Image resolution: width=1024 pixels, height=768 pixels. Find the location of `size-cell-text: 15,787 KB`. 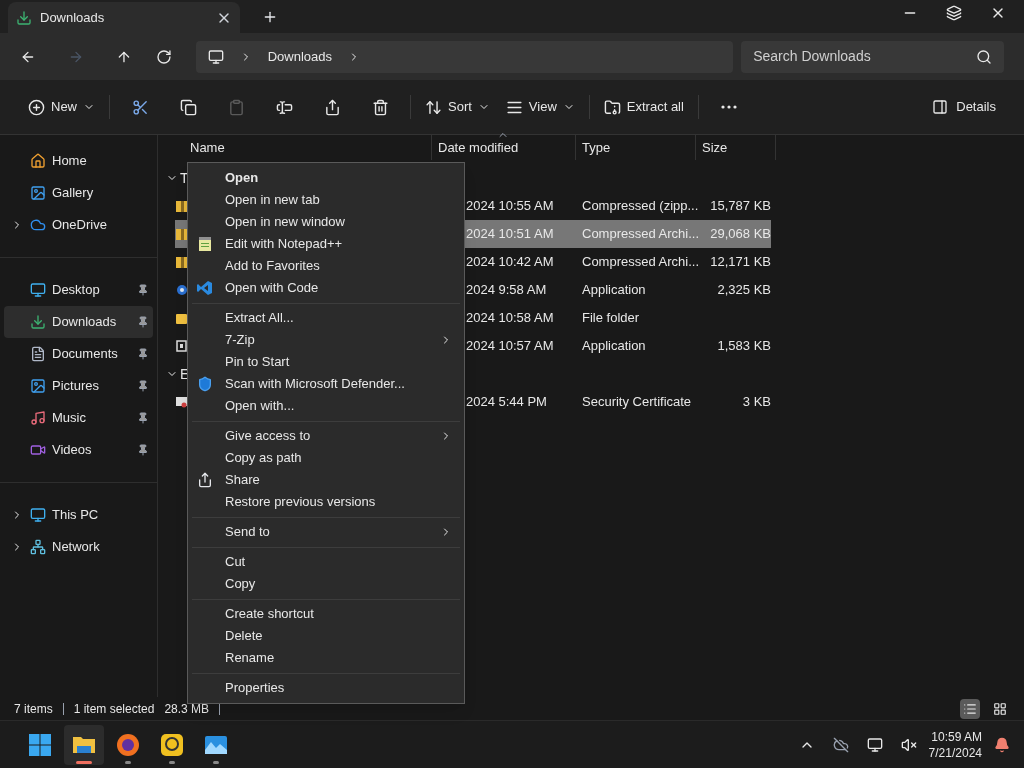

size-cell-text: 15,787 KB is located at coordinates (740, 206).